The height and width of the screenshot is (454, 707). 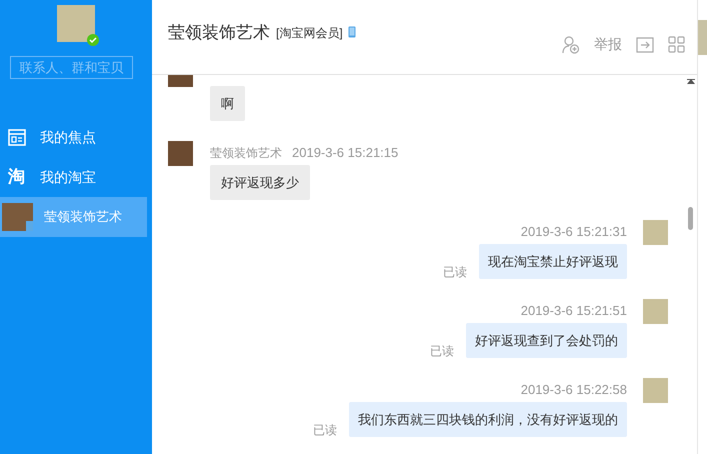 I want to click on report-button: 举报, so click(x=608, y=44).